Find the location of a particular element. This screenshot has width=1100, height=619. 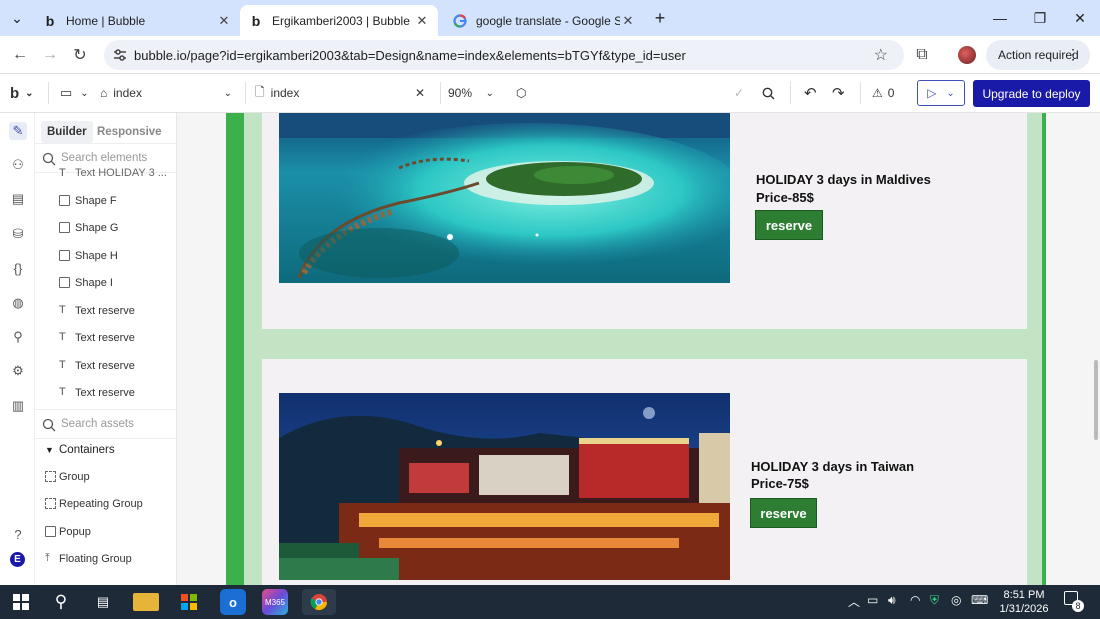

device-preview-dropdown: ▭ ⌄ is located at coordinates (74, 93).